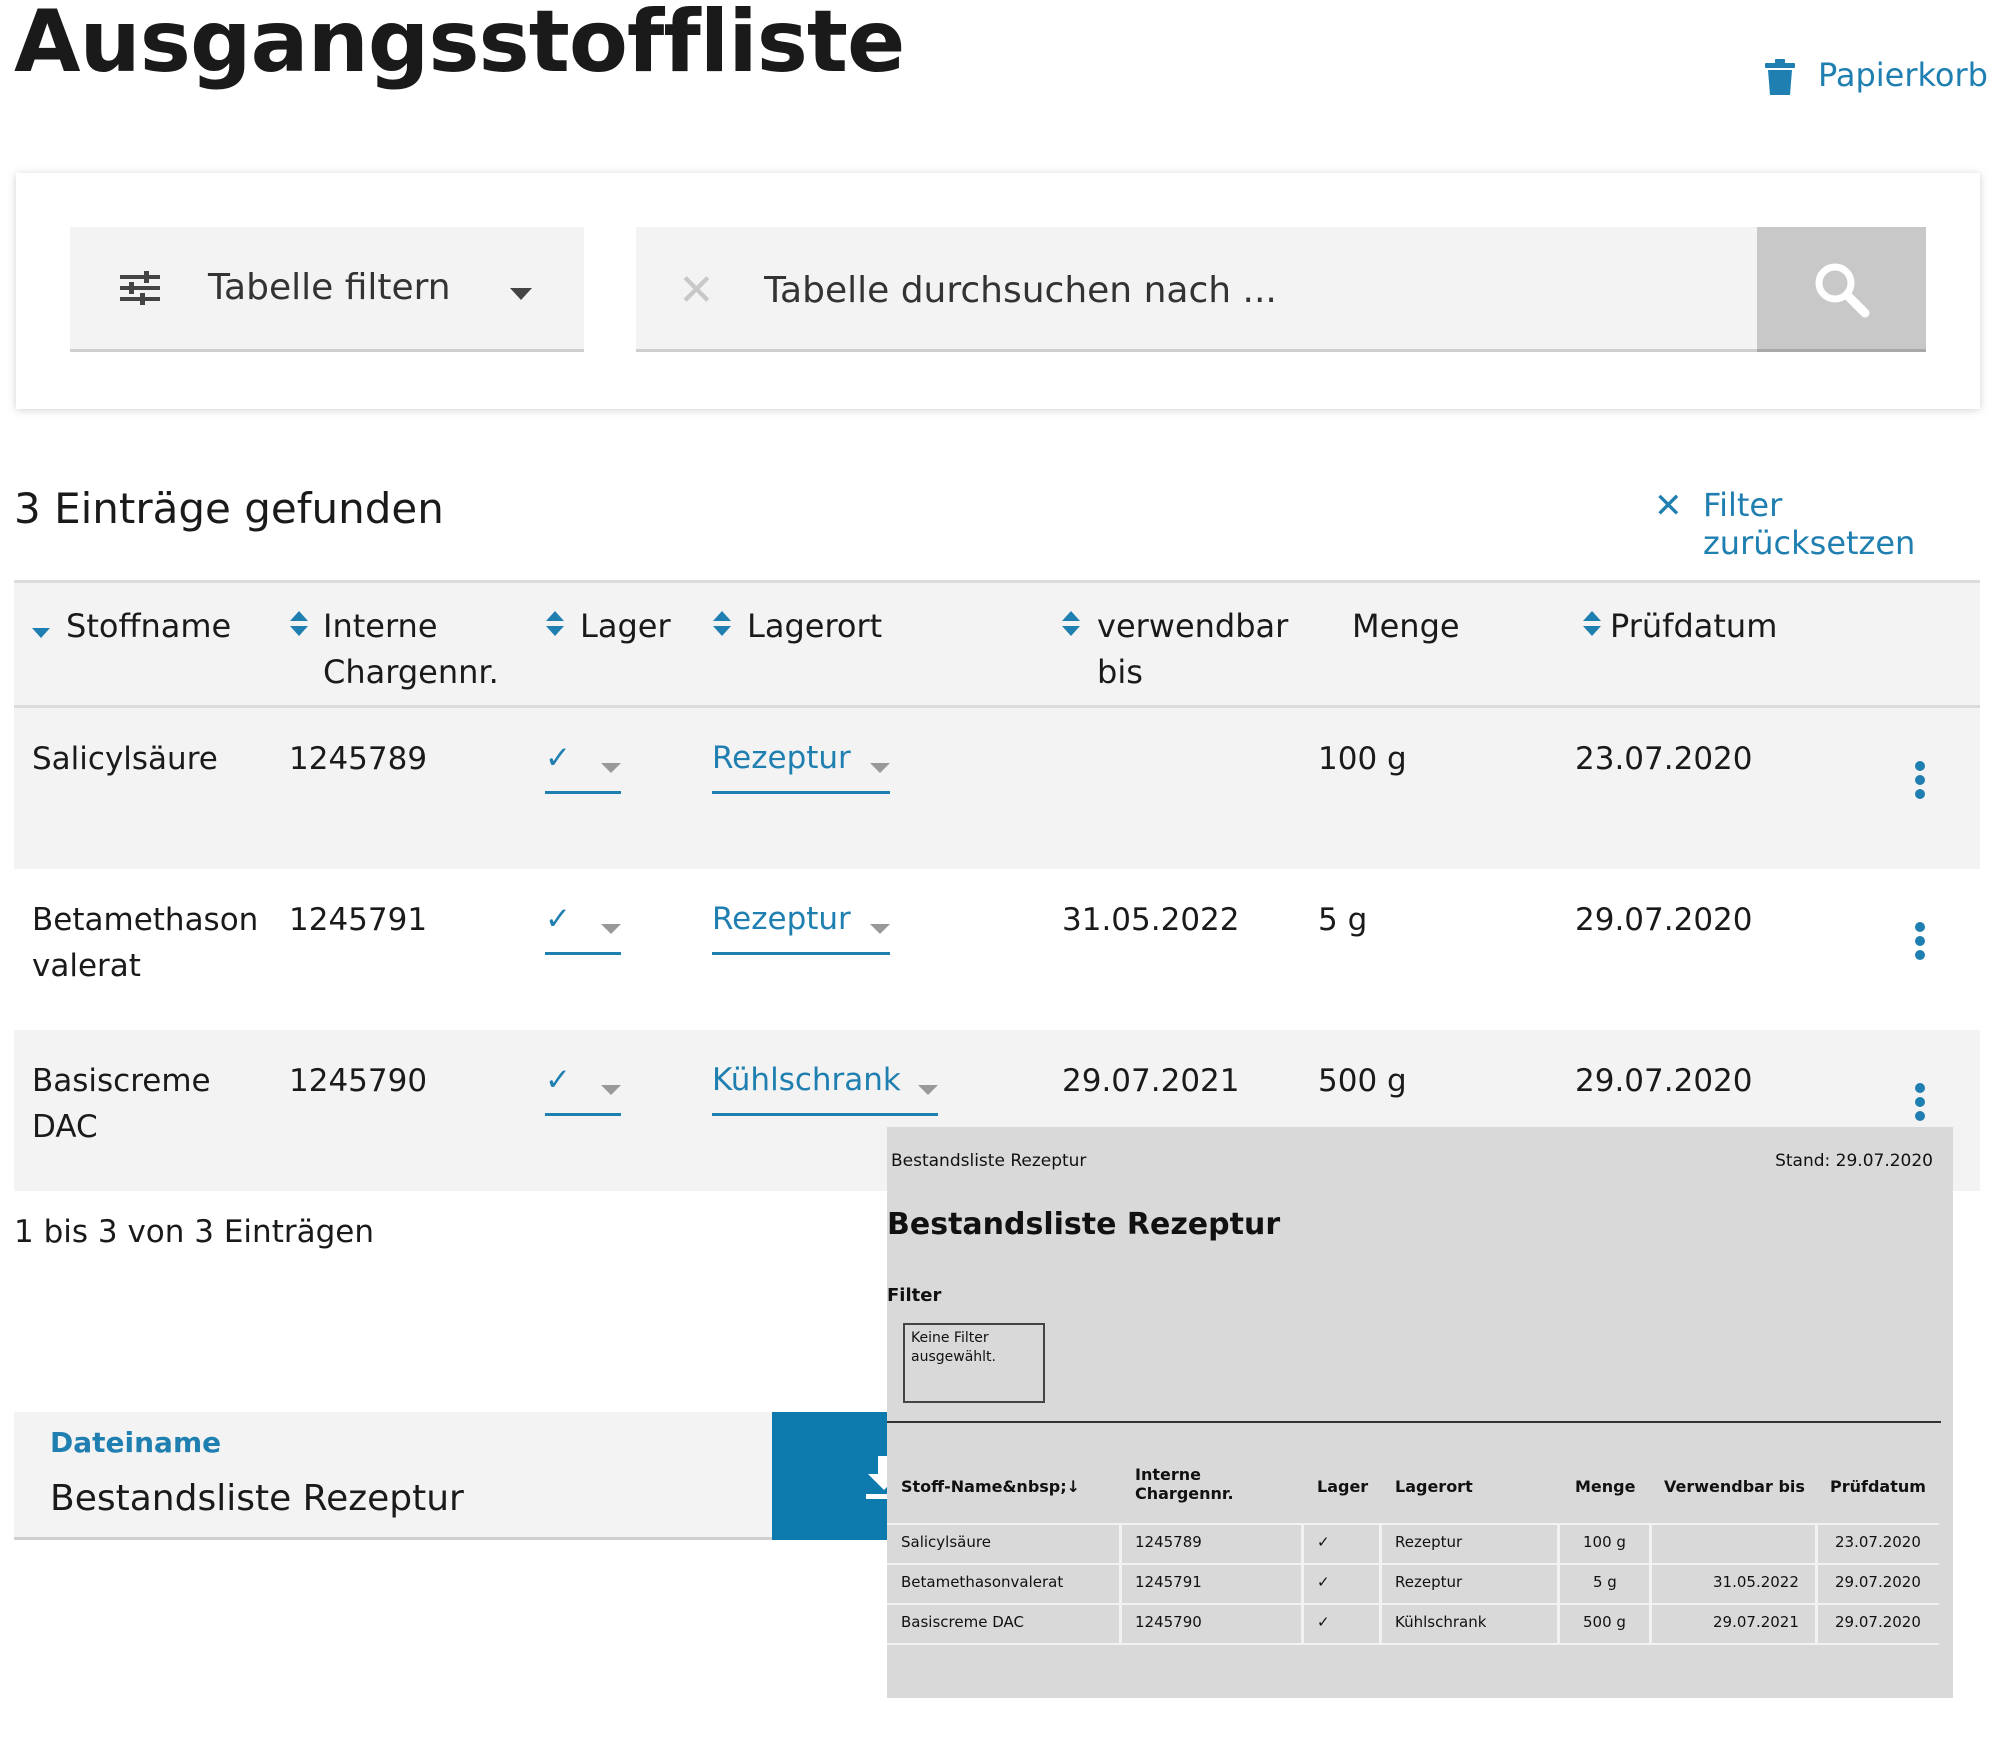 Image resolution: width=2000 pixels, height=1755 pixels. What do you see at coordinates (358, 920) in the screenshot?
I see `cell-charge: 1245791` at bounding box center [358, 920].